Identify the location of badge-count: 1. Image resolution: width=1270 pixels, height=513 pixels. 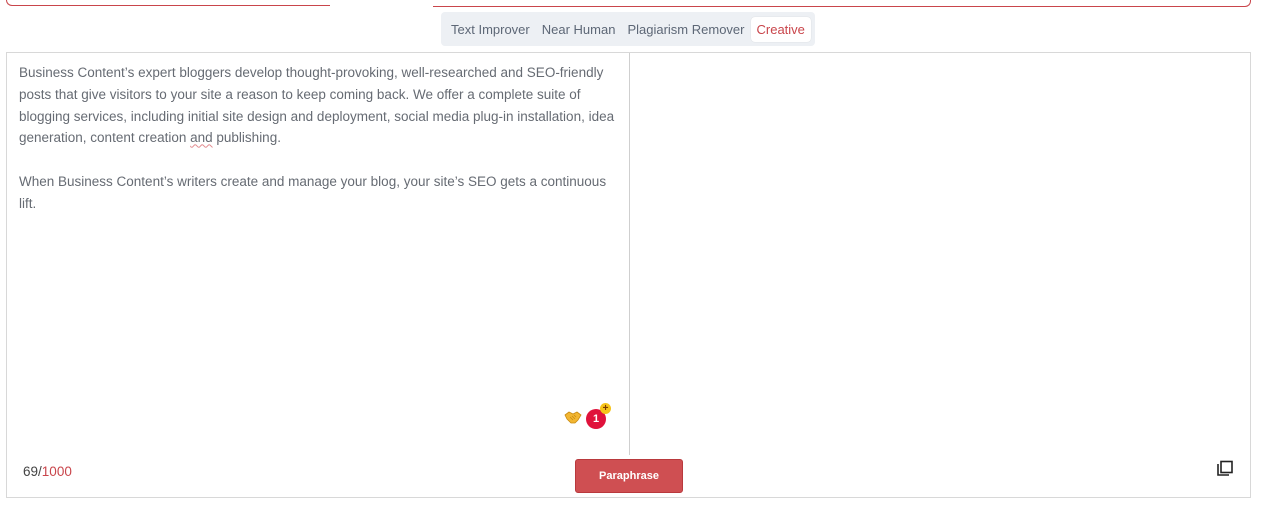
(596, 419).